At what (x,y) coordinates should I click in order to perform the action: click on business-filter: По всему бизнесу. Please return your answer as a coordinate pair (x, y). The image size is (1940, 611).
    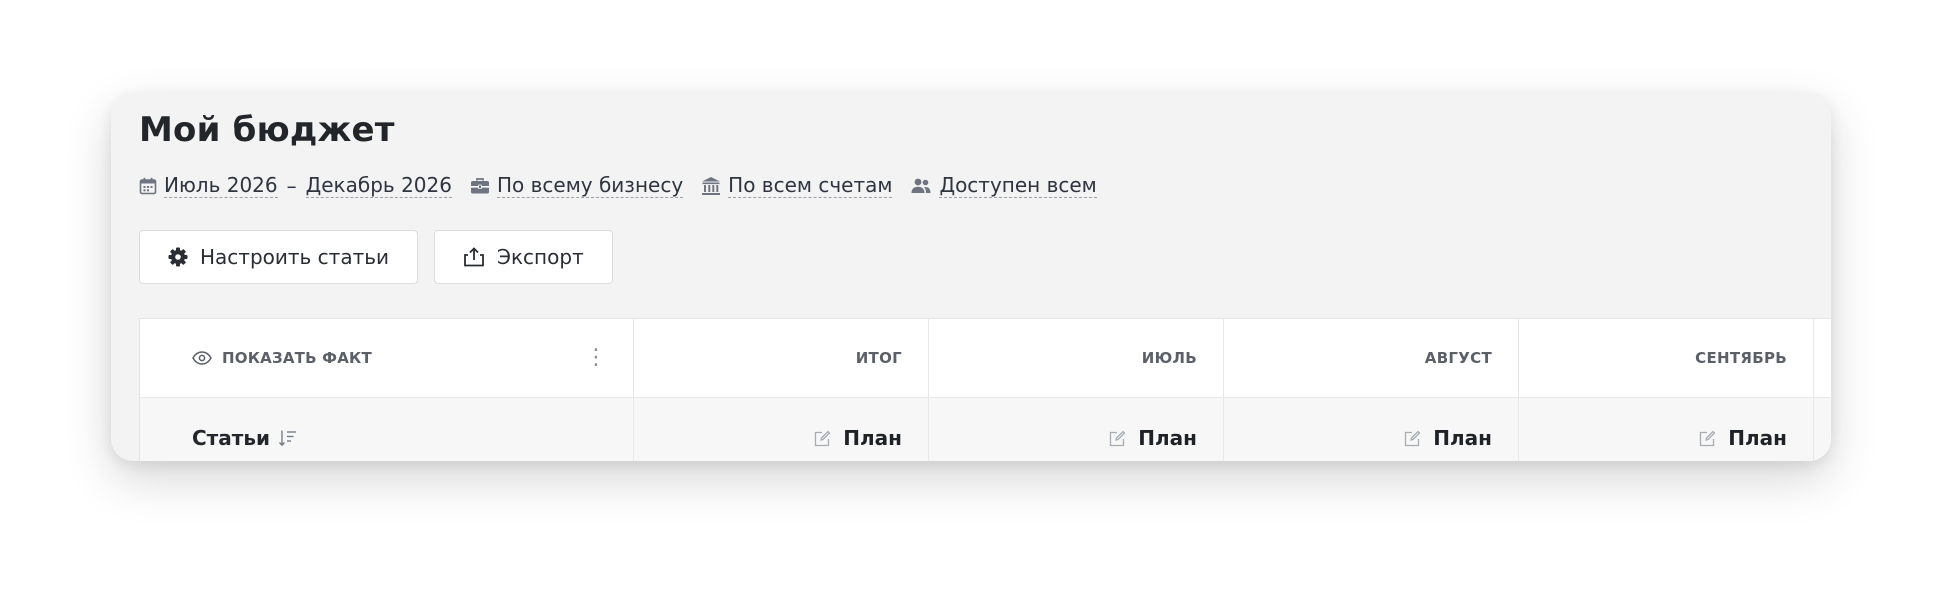
    Looking at the image, I should click on (577, 185).